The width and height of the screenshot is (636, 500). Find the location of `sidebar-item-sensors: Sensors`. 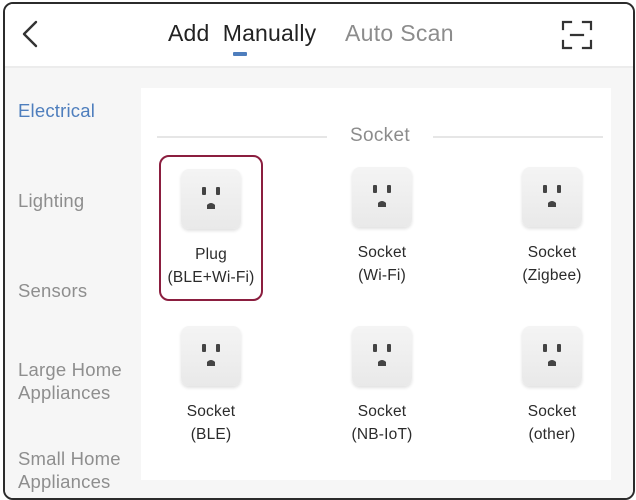

sidebar-item-sensors: Sensors is located at coordinates (52, 290).